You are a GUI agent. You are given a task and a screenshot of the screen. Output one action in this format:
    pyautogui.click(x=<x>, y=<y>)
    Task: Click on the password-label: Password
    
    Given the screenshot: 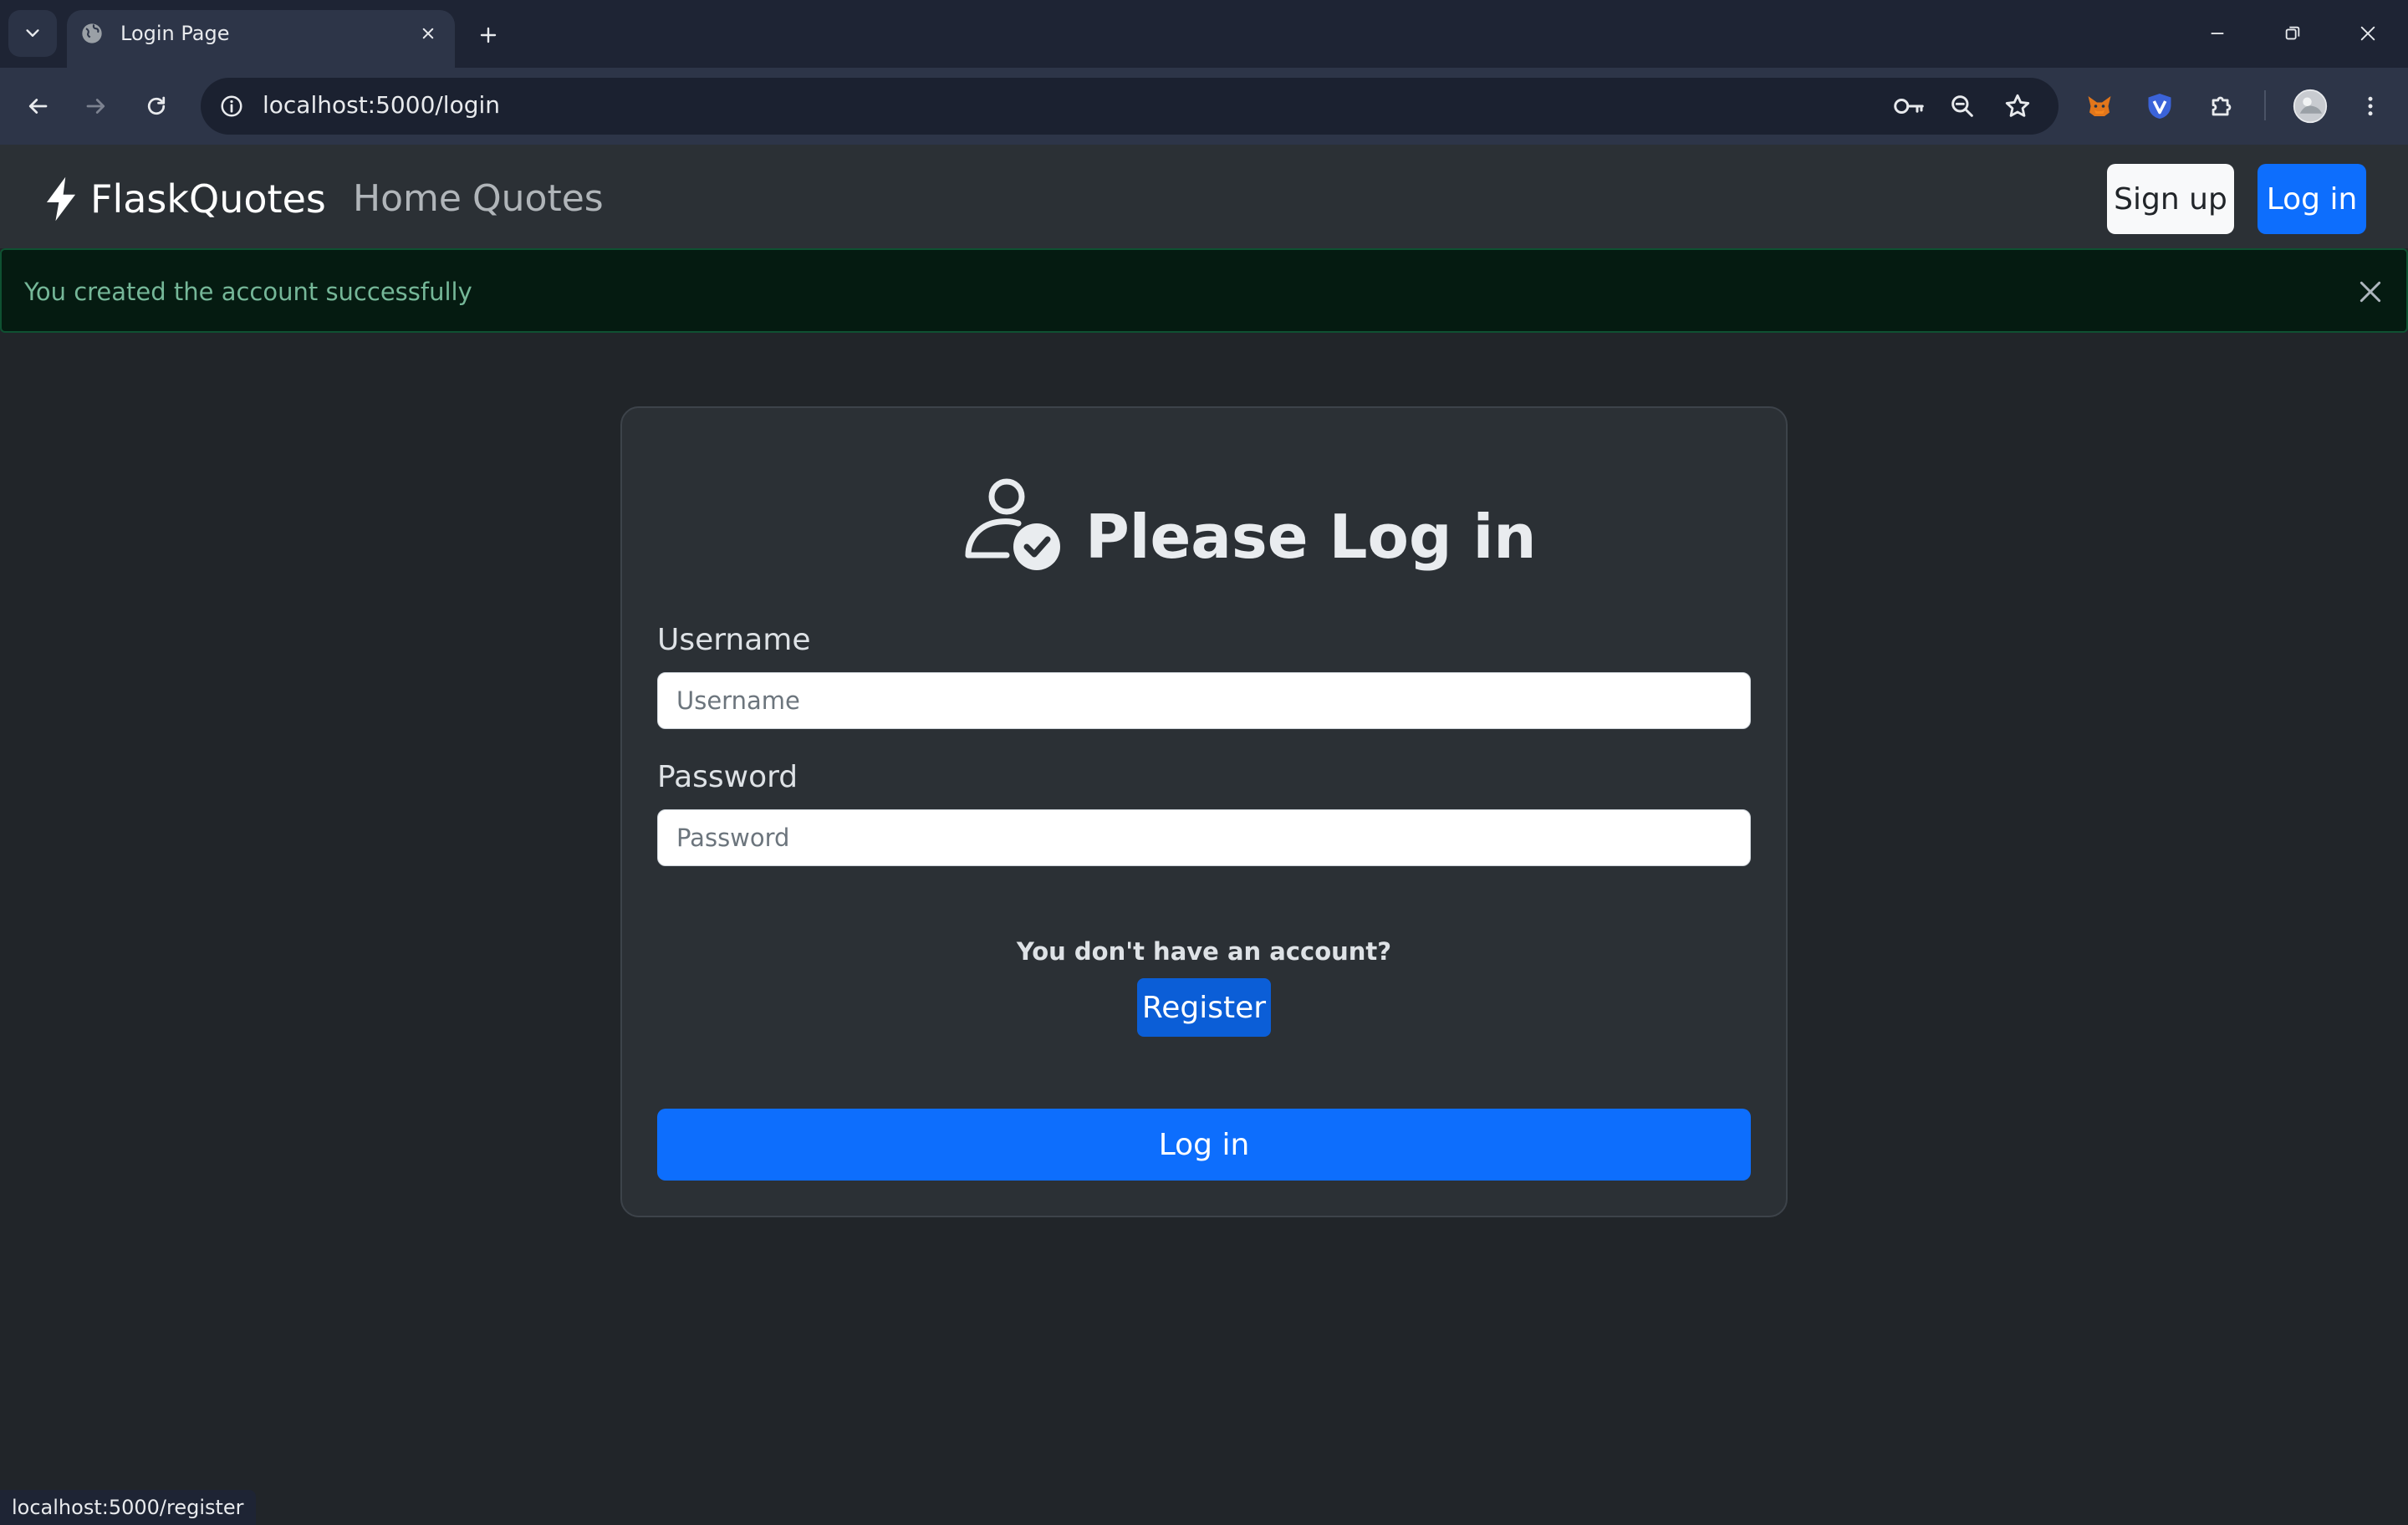 What is the action you would take?
    pyautogui.click(x=728, y=777)
    